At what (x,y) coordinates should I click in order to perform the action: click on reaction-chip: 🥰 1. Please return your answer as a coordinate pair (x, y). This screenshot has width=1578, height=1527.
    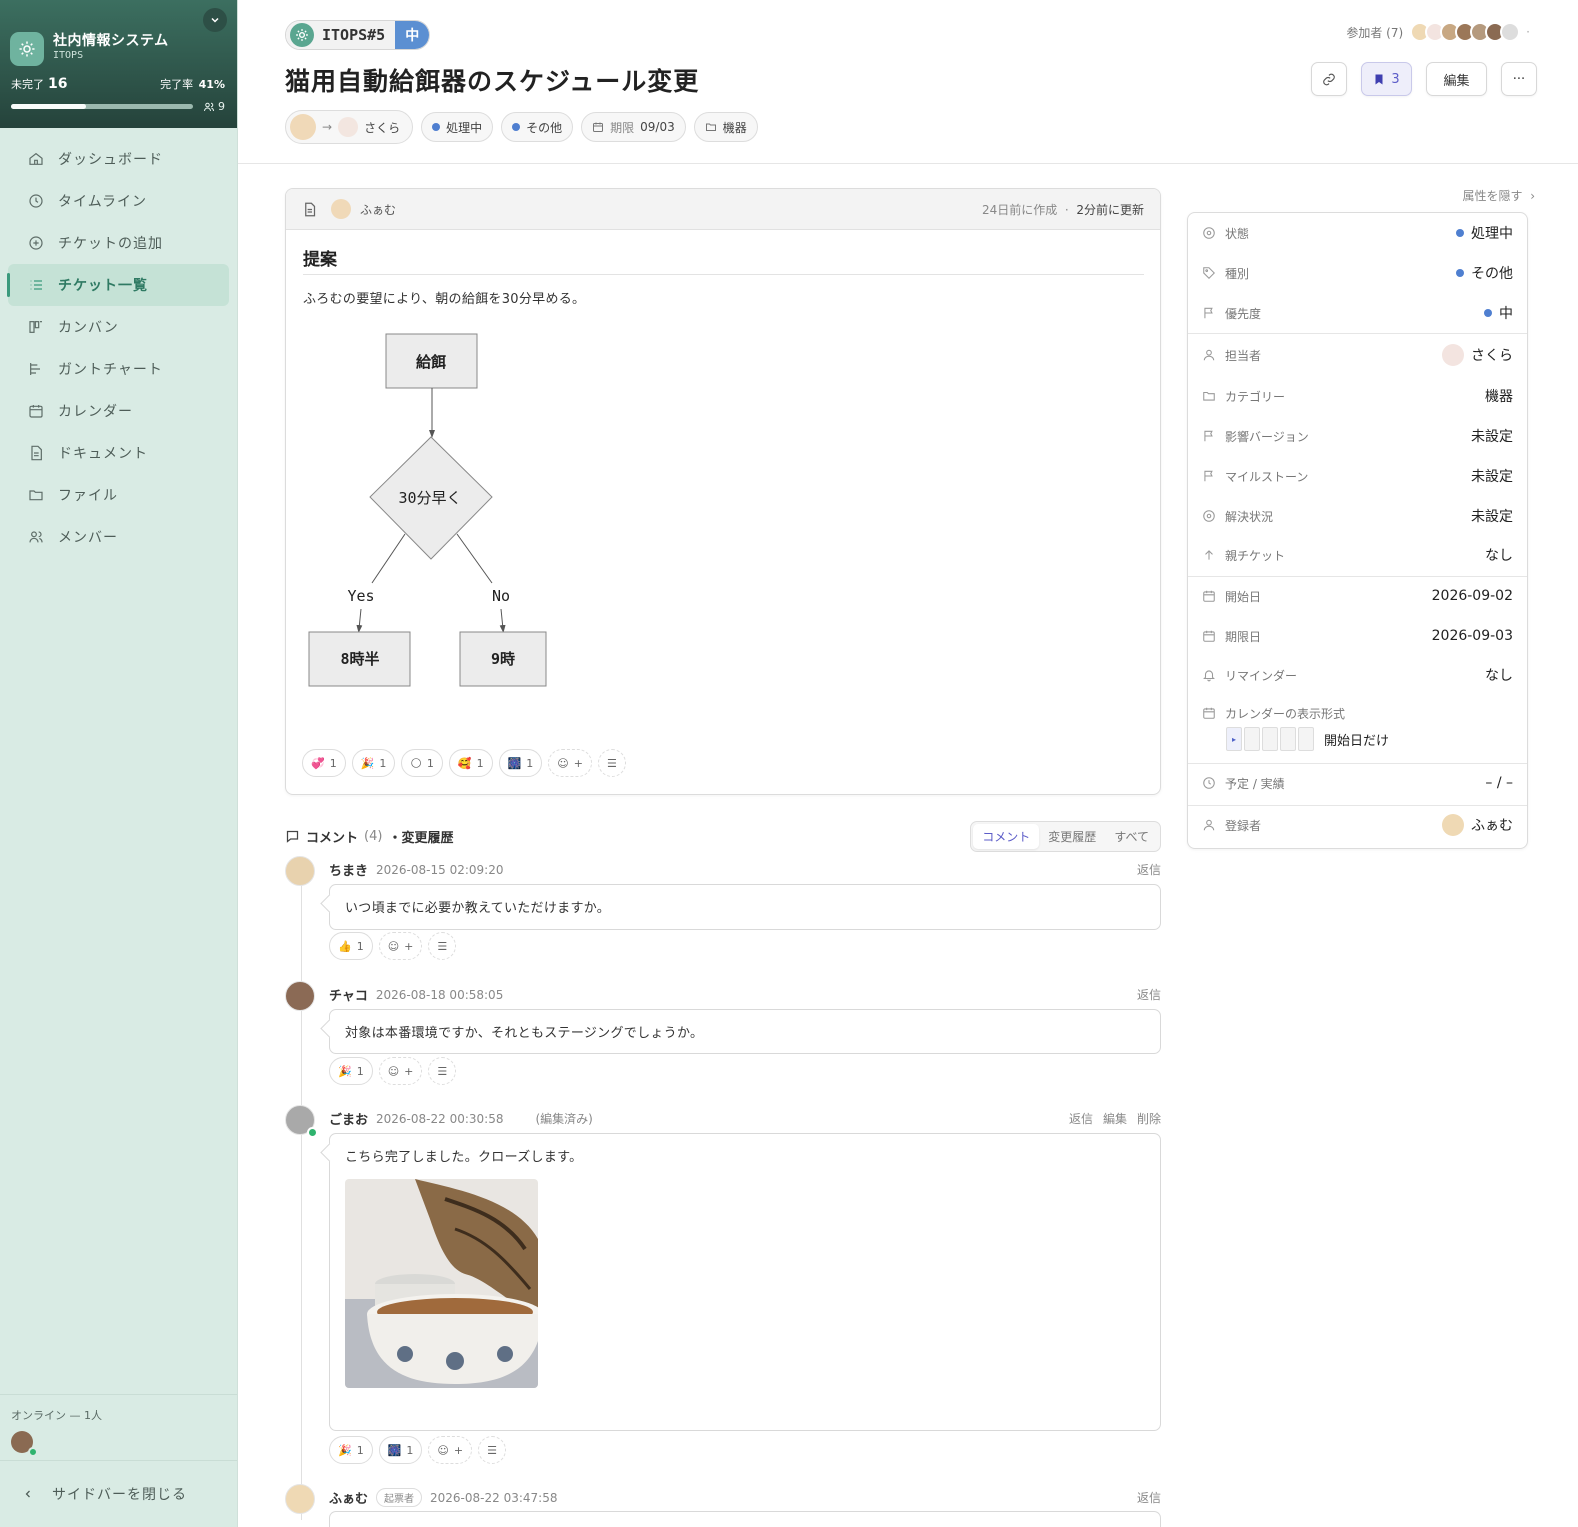
    Looking at the image, I should click on (470, 763).